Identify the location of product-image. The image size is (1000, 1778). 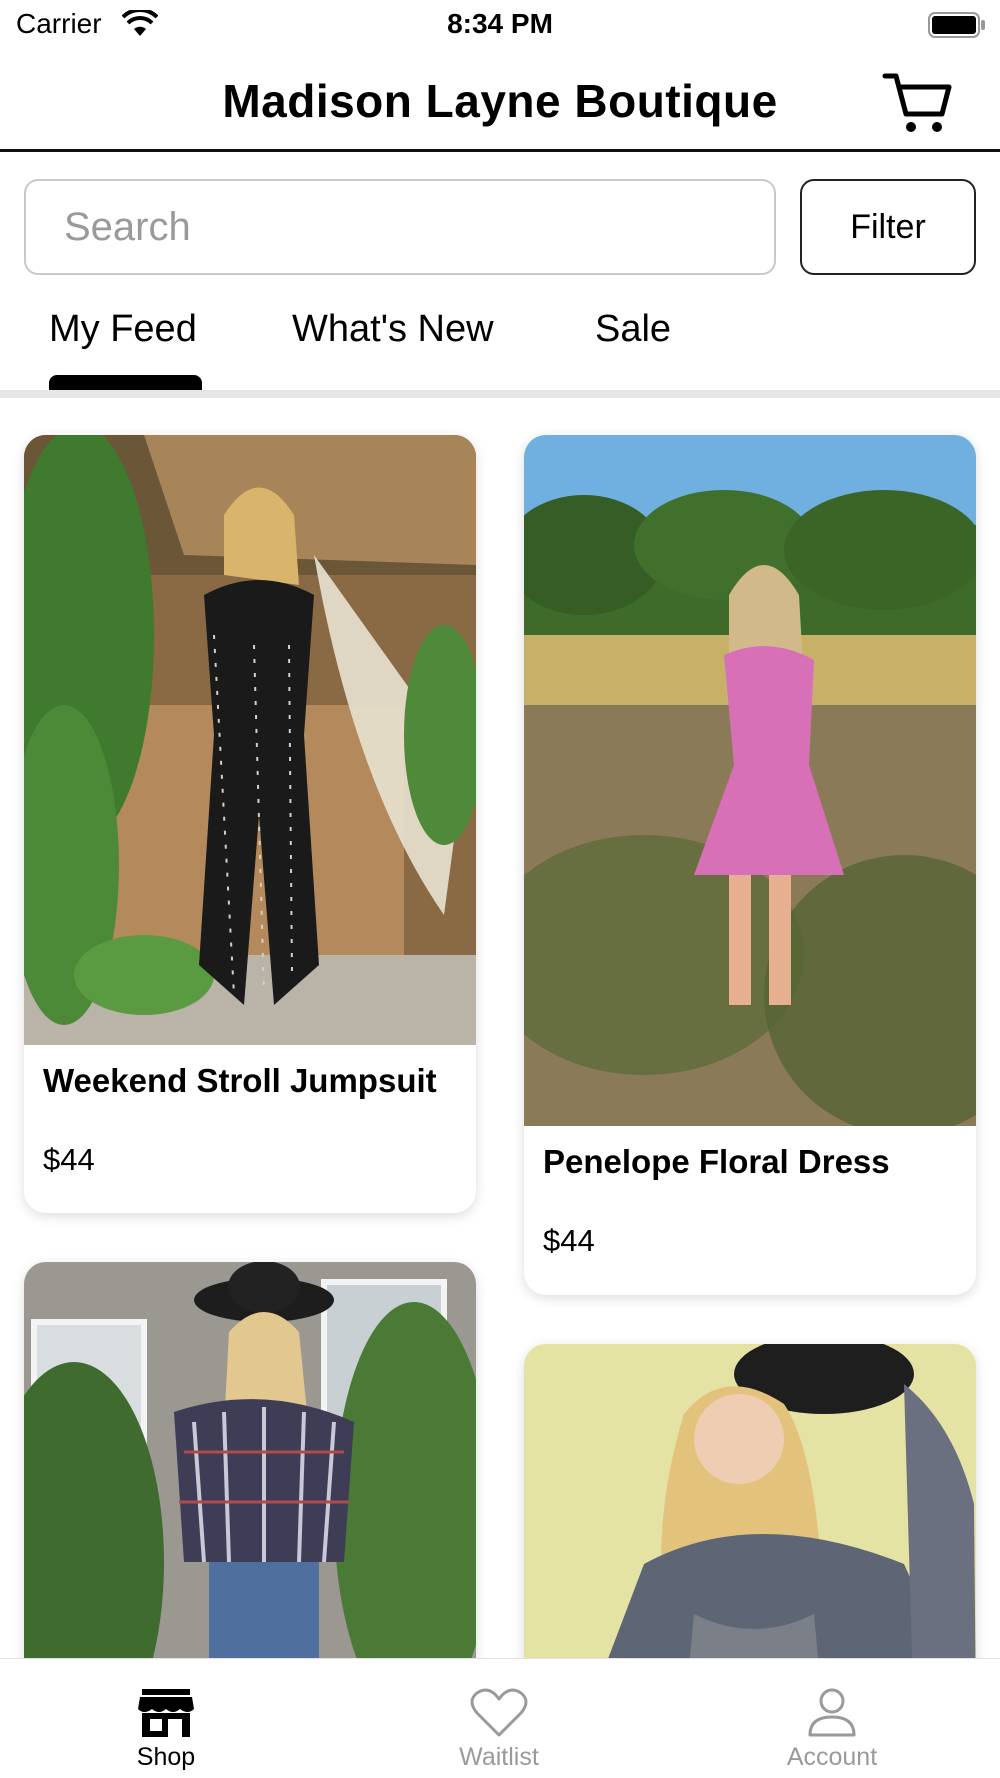
(250, 1492).